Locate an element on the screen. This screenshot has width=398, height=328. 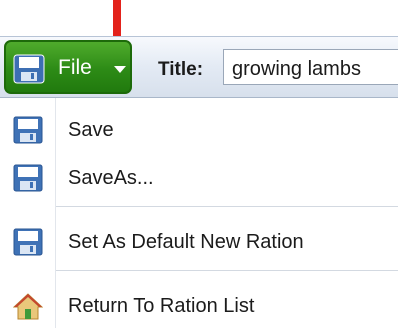
menu-item-save: Save is located at coordinates (199, 130).